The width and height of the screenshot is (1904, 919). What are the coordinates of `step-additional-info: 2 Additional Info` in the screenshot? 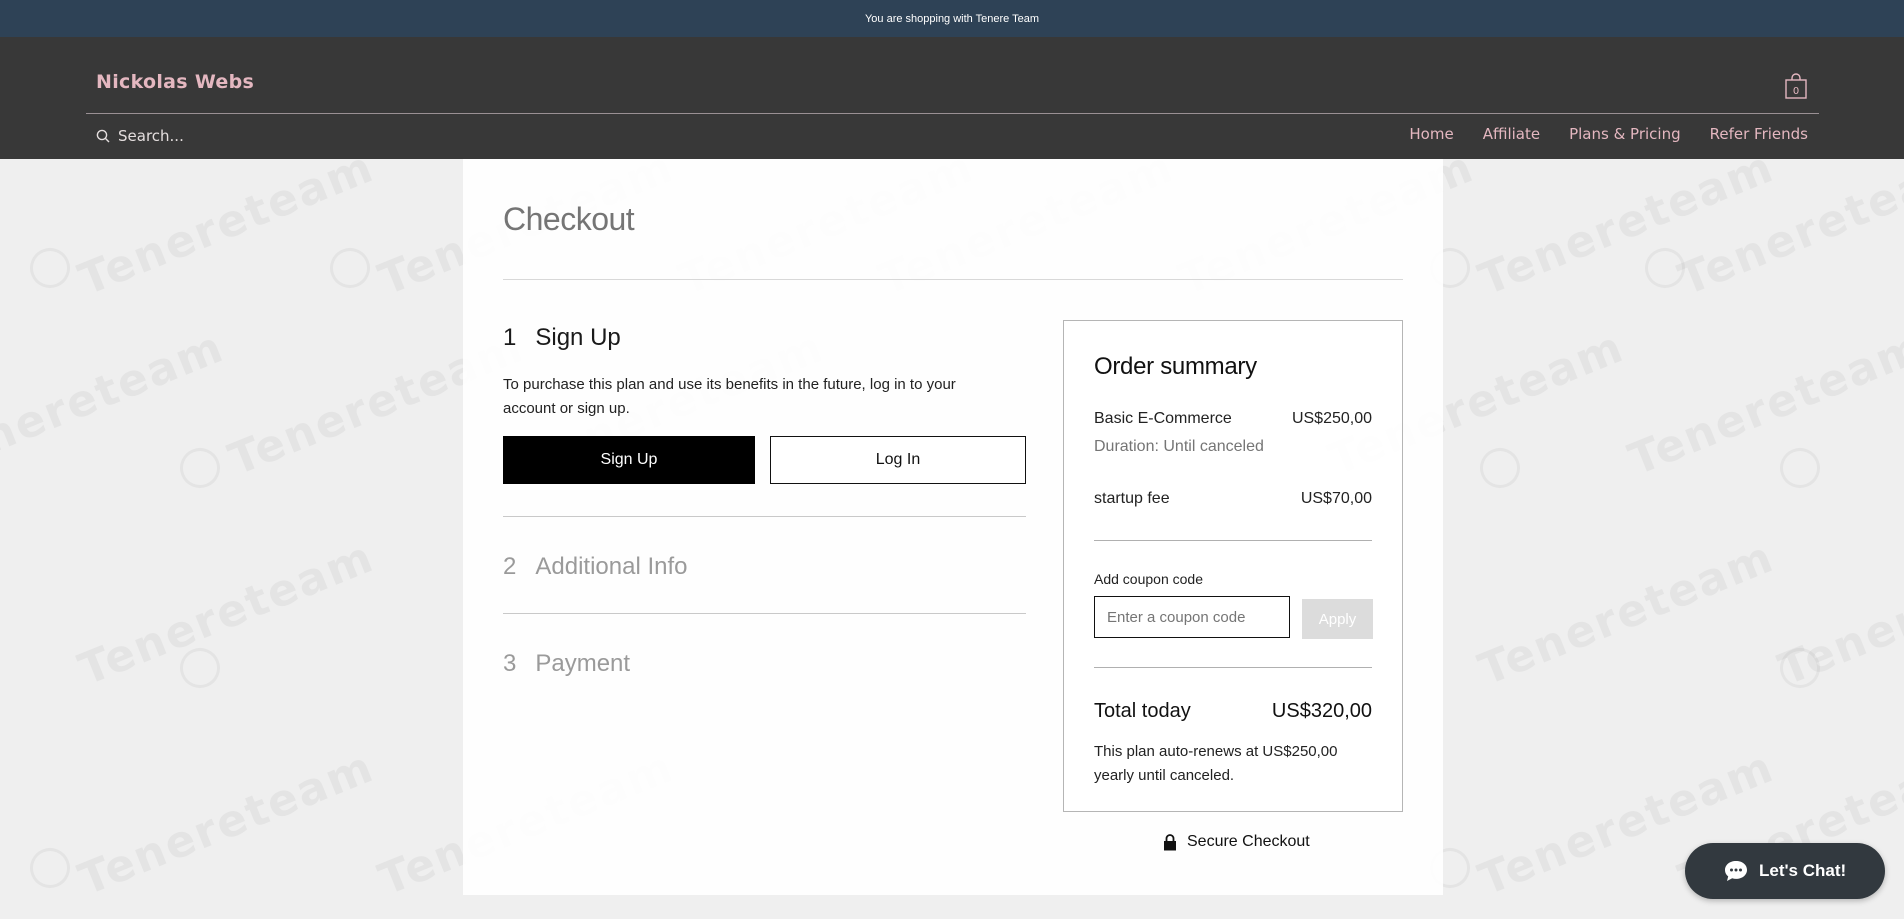 It's located at (595, 567).